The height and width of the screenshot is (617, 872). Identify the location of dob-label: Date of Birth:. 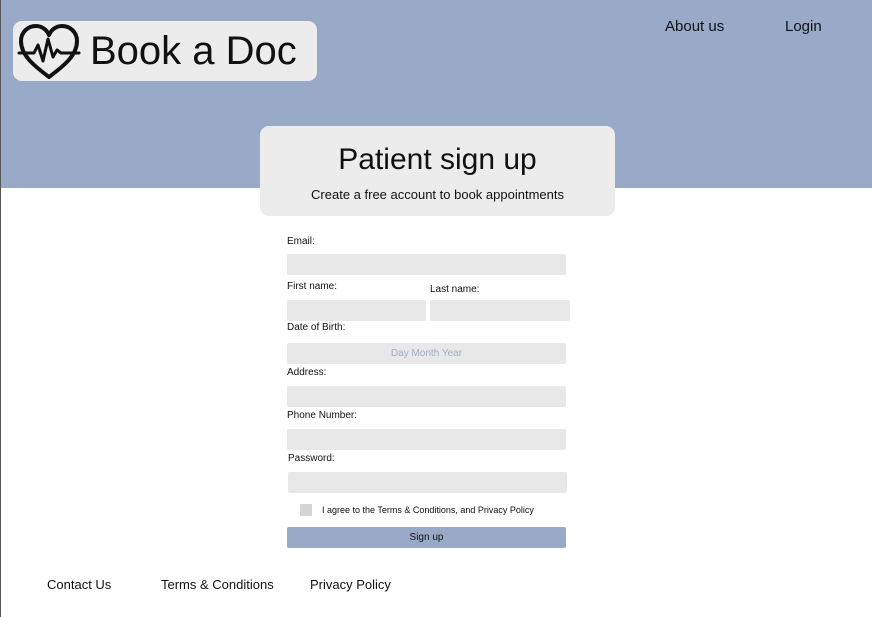
(316, 327).